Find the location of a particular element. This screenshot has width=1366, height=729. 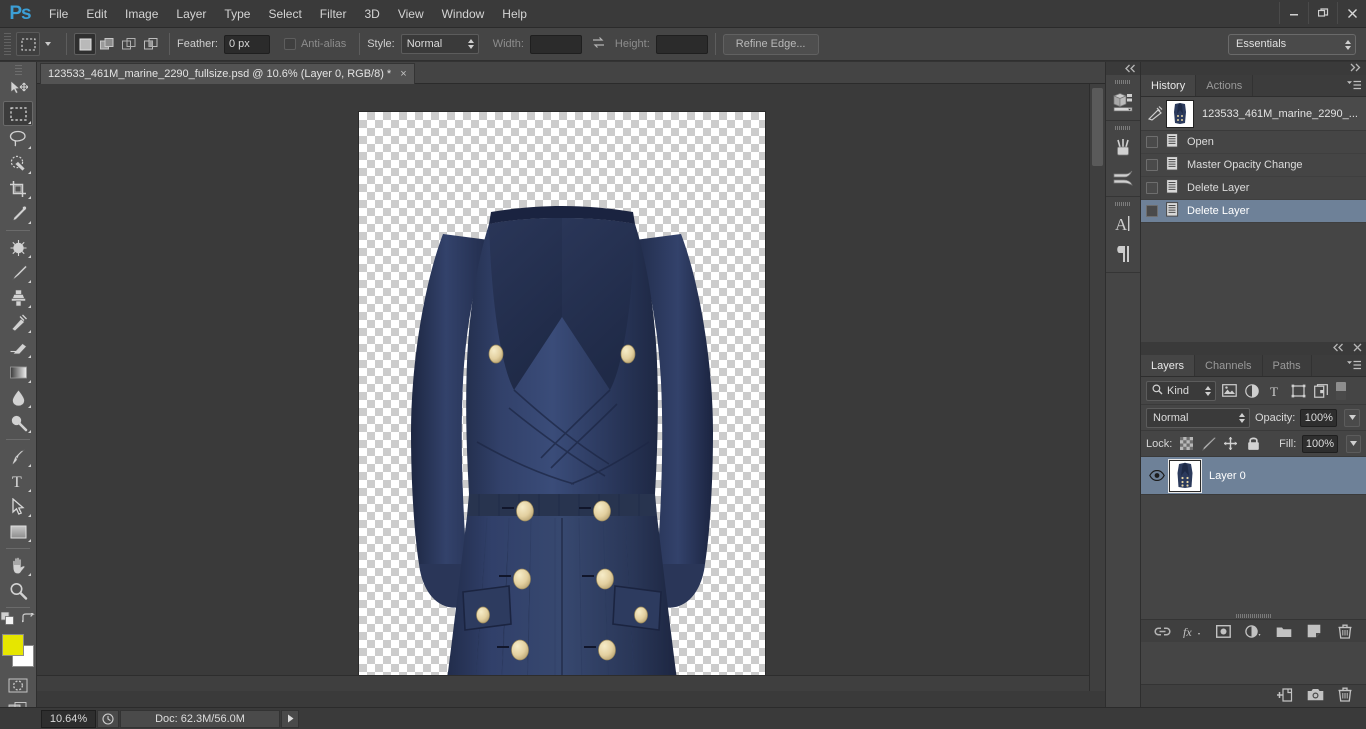

shape-layer-filter-icon is located at coordinates (1298, 391).